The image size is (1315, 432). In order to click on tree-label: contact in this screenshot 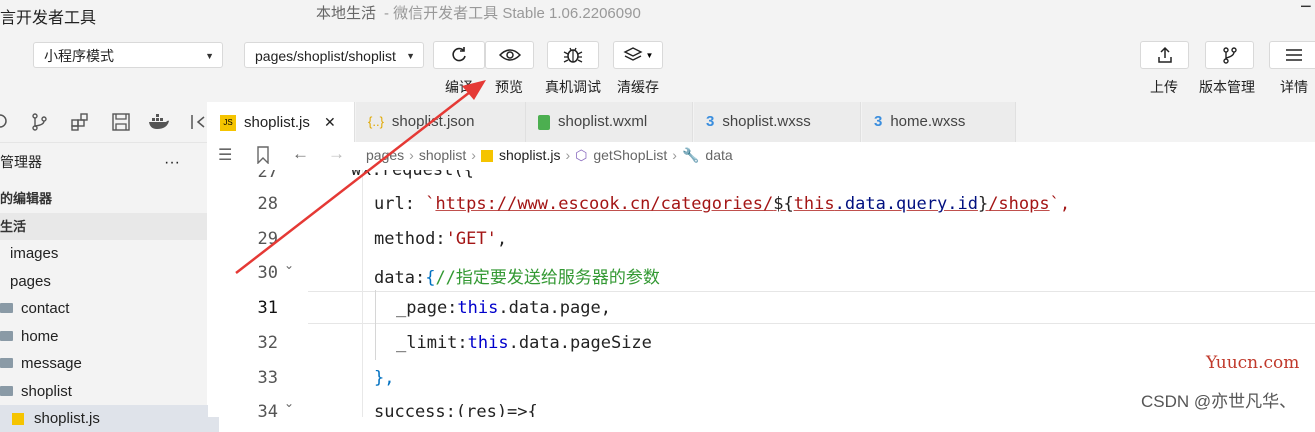, I will do `click(45, 308)`.